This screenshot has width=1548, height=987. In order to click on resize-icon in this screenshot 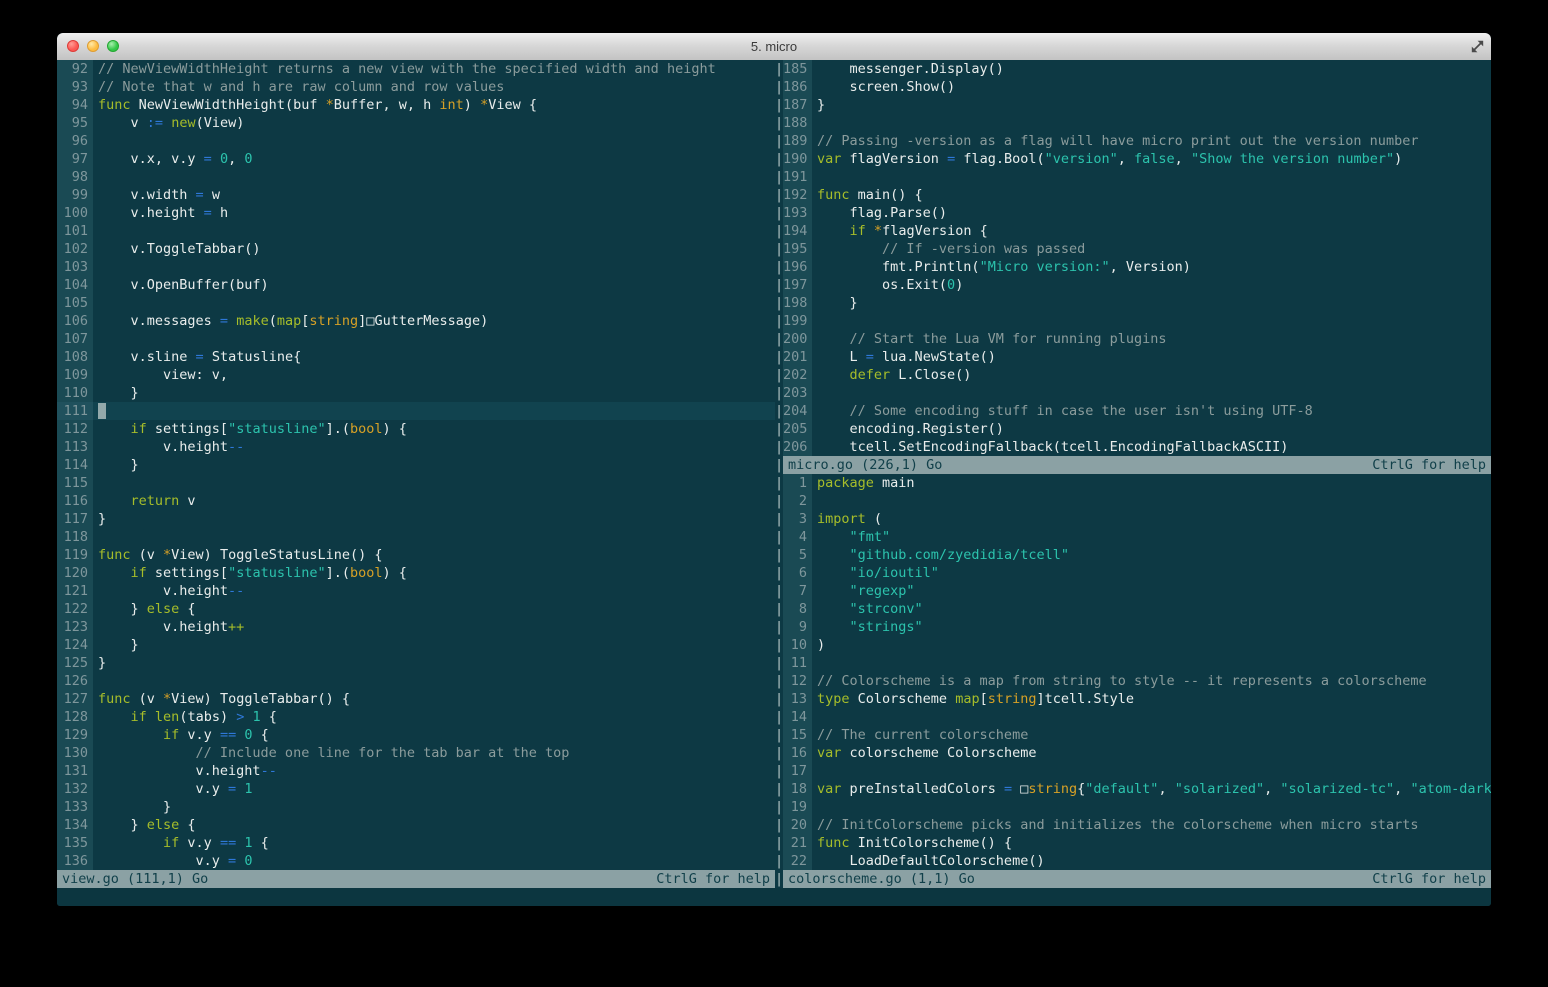, I will do `click(1477, 46)`.